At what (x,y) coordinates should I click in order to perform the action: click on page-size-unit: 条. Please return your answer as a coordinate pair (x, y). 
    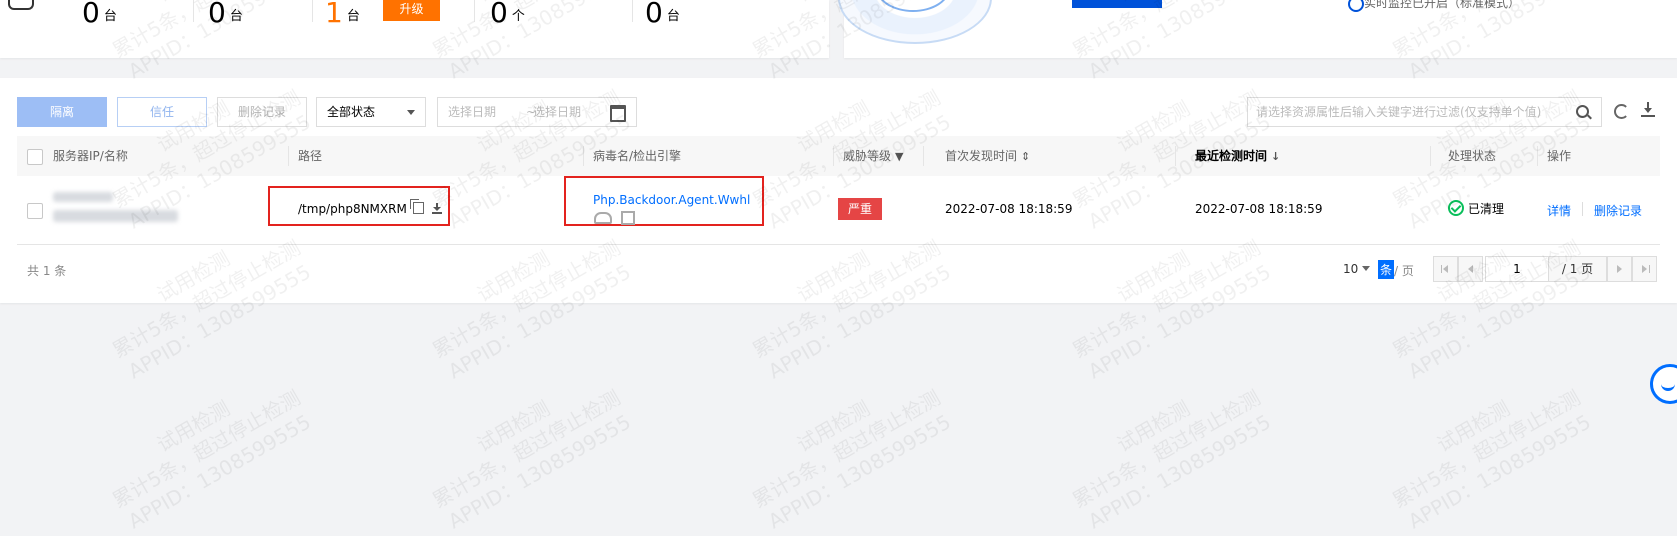
    Looking at the image, I should click on (1386, 269).